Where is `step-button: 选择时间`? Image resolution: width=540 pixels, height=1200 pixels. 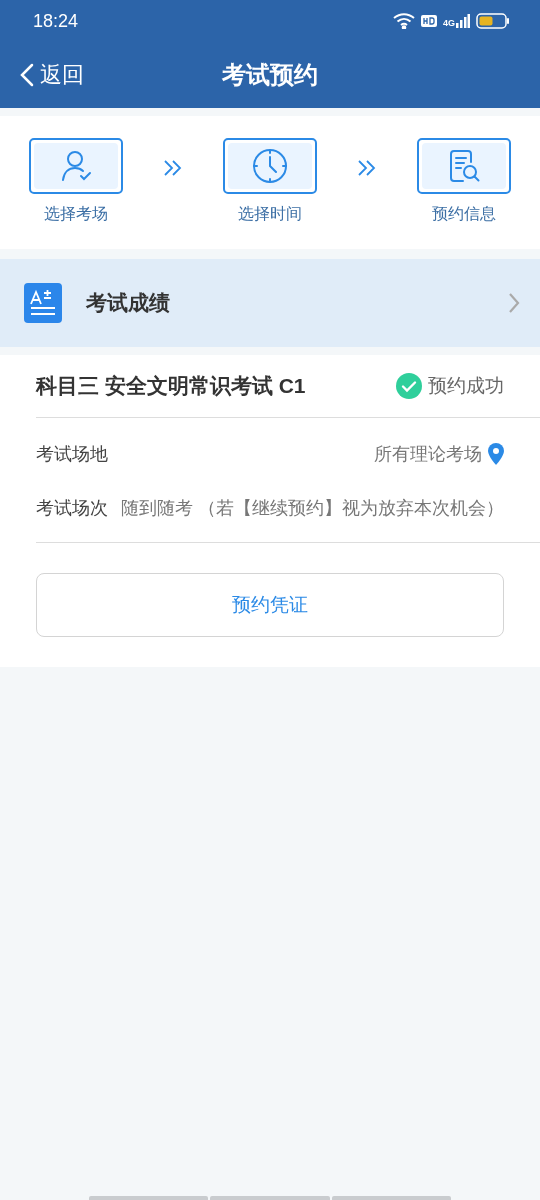 step-button: 选择时间 is located at coordinates (270, 181).